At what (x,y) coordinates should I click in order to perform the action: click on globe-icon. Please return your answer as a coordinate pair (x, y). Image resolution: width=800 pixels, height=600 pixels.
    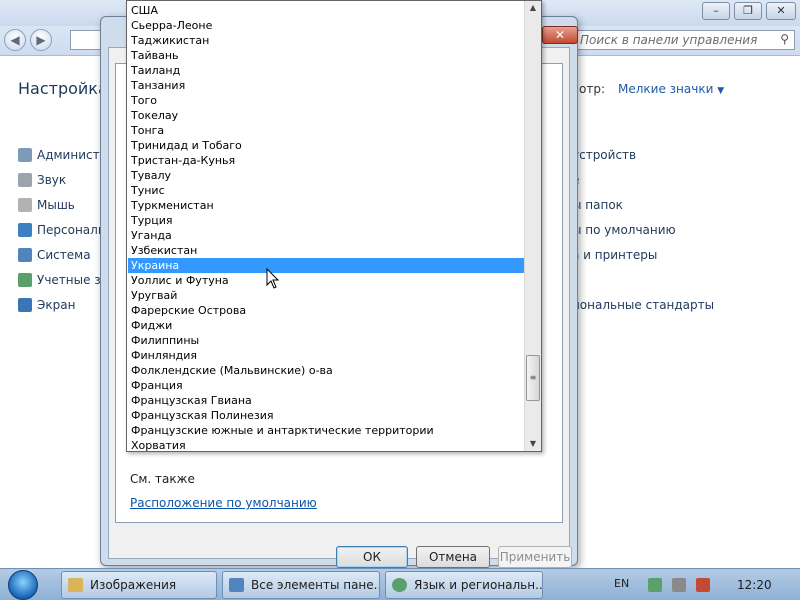
    Looking at the image, I should click on (399, 585).